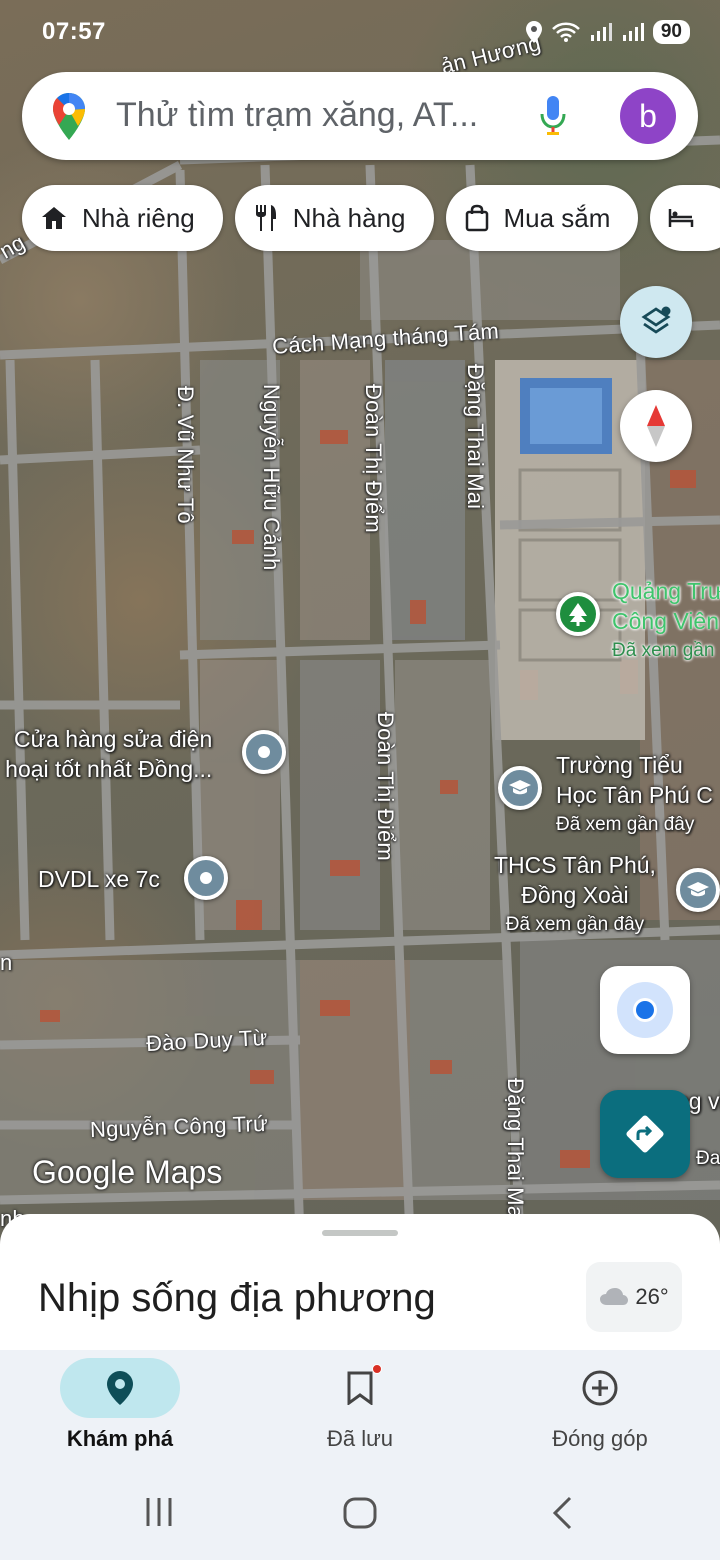 The height and width of the screenshot is (1560, 720). I want to click on hotel-bed-icon, so click(681, 218).